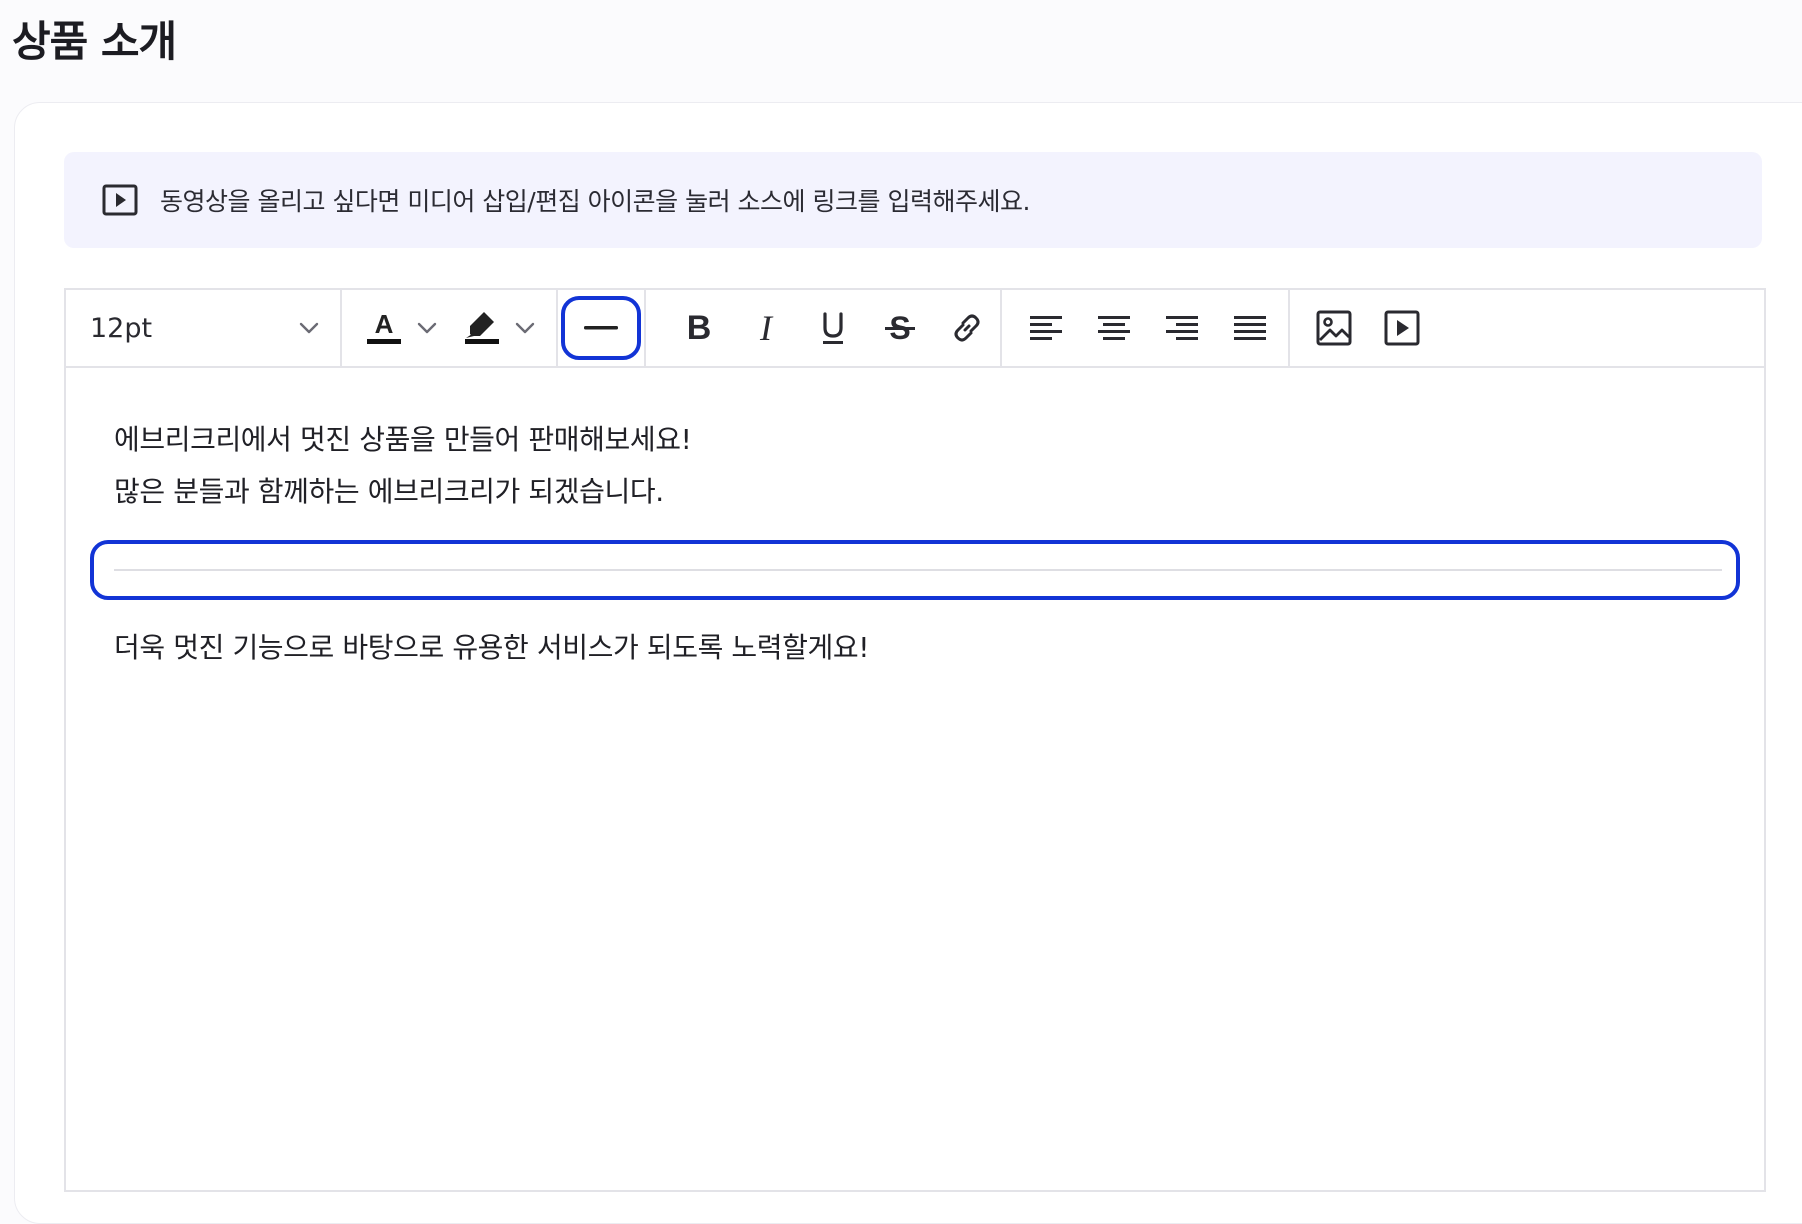  I want to click on insert-video-button, so click(1402, 328).